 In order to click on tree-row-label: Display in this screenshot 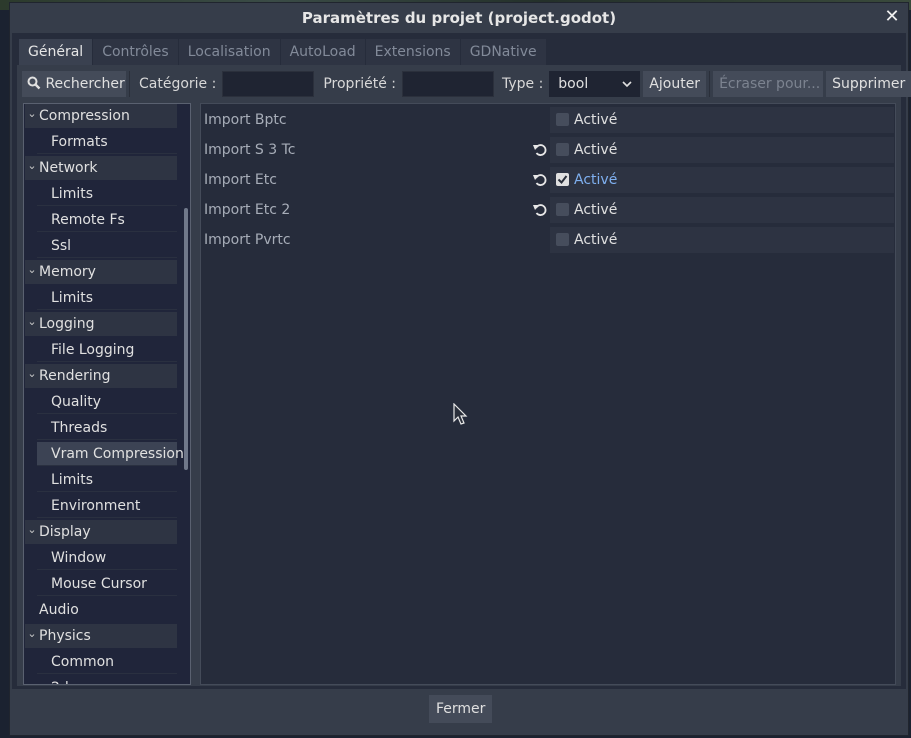, I will do `click(65, 532)`.